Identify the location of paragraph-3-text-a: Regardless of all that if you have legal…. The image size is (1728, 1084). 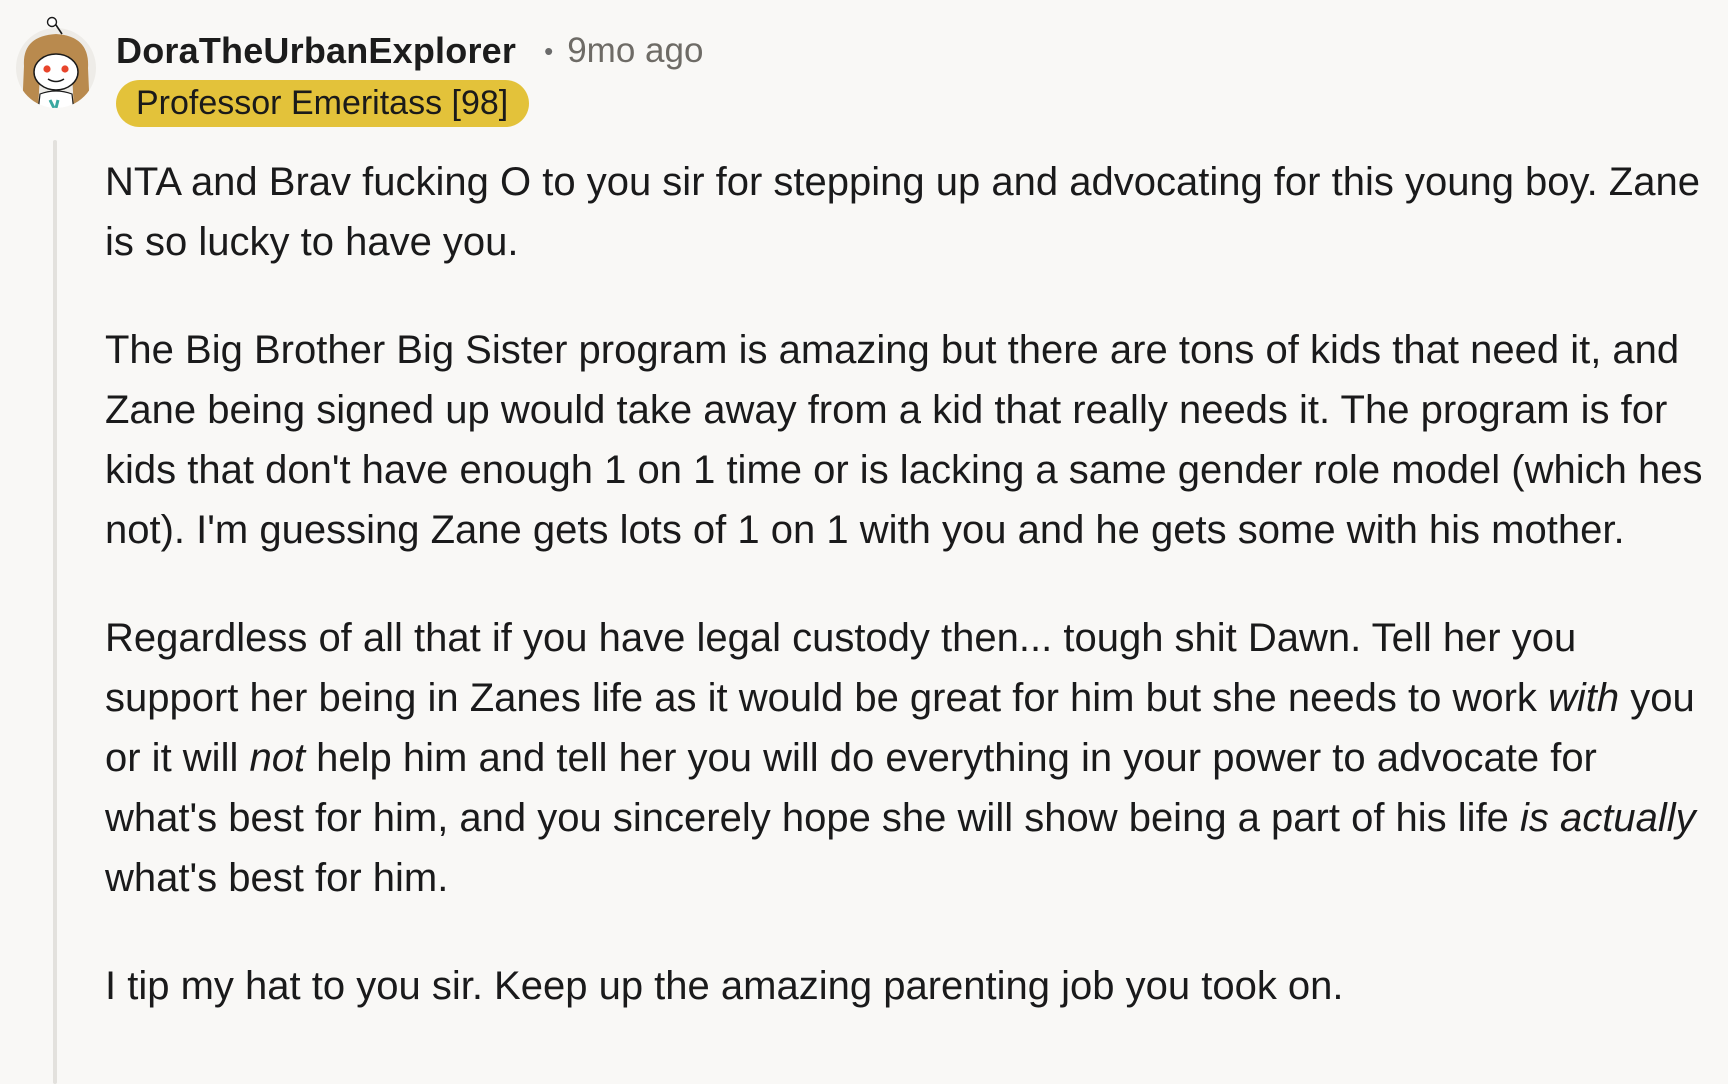
(841, 668).